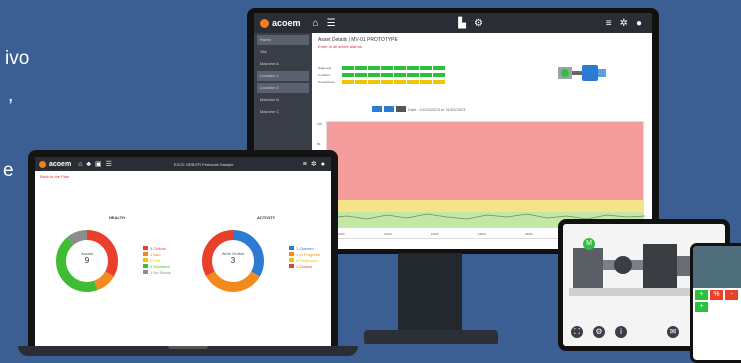  What do you see at coordinates (482, 234) in the screenshot?
I see `x-tick-label: 19/03` at bounding box center [482, 234].